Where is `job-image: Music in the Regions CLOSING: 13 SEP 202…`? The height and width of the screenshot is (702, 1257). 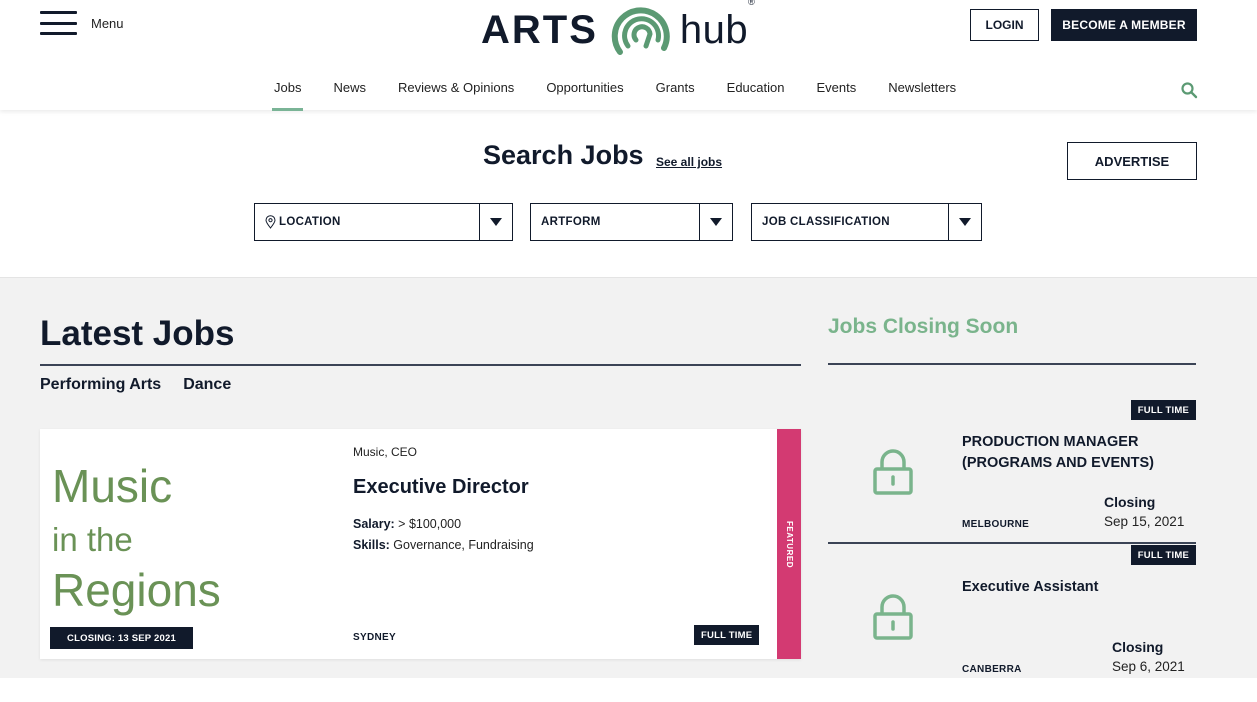
job-image: Music in the Regions CLOSING: 13 SEP 202… is located at coordinates (190, 544).